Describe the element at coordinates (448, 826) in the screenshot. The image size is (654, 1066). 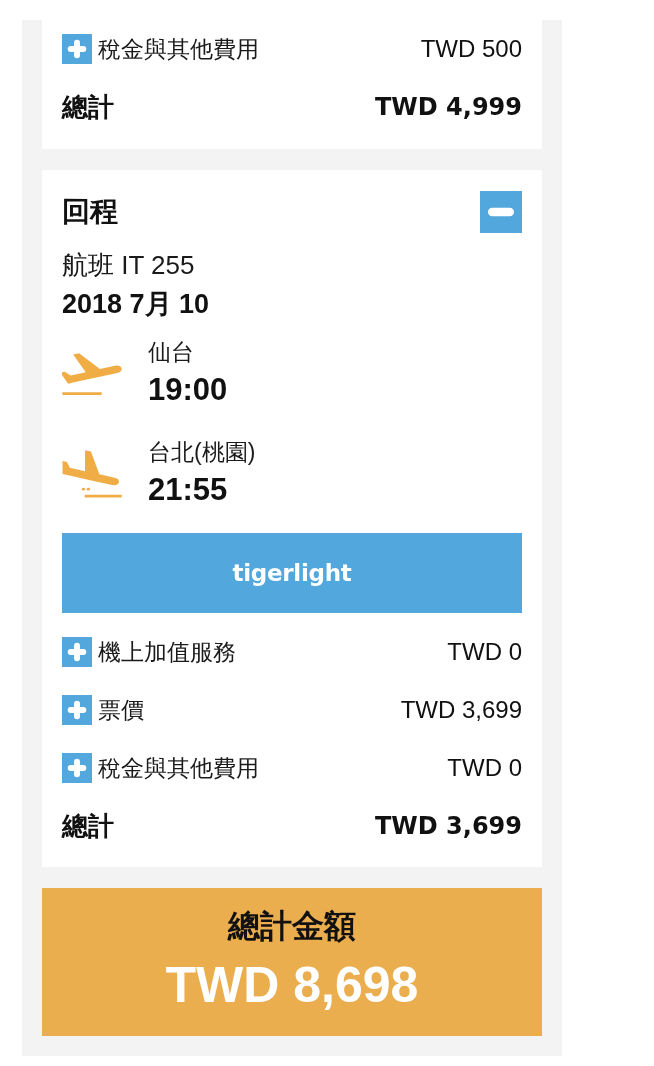
I see `total-amount: TWD 3,699` at that location.